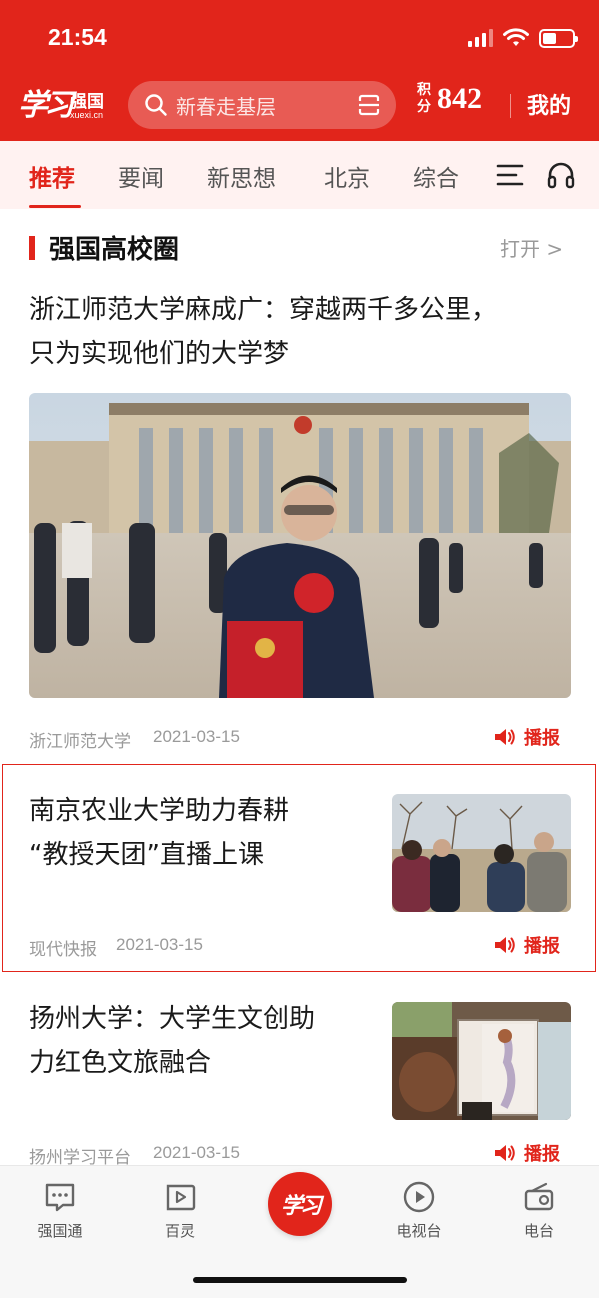 The width and height of the screenshot is (599, 1298). I want to click on play-icon, so click(419, 1197).